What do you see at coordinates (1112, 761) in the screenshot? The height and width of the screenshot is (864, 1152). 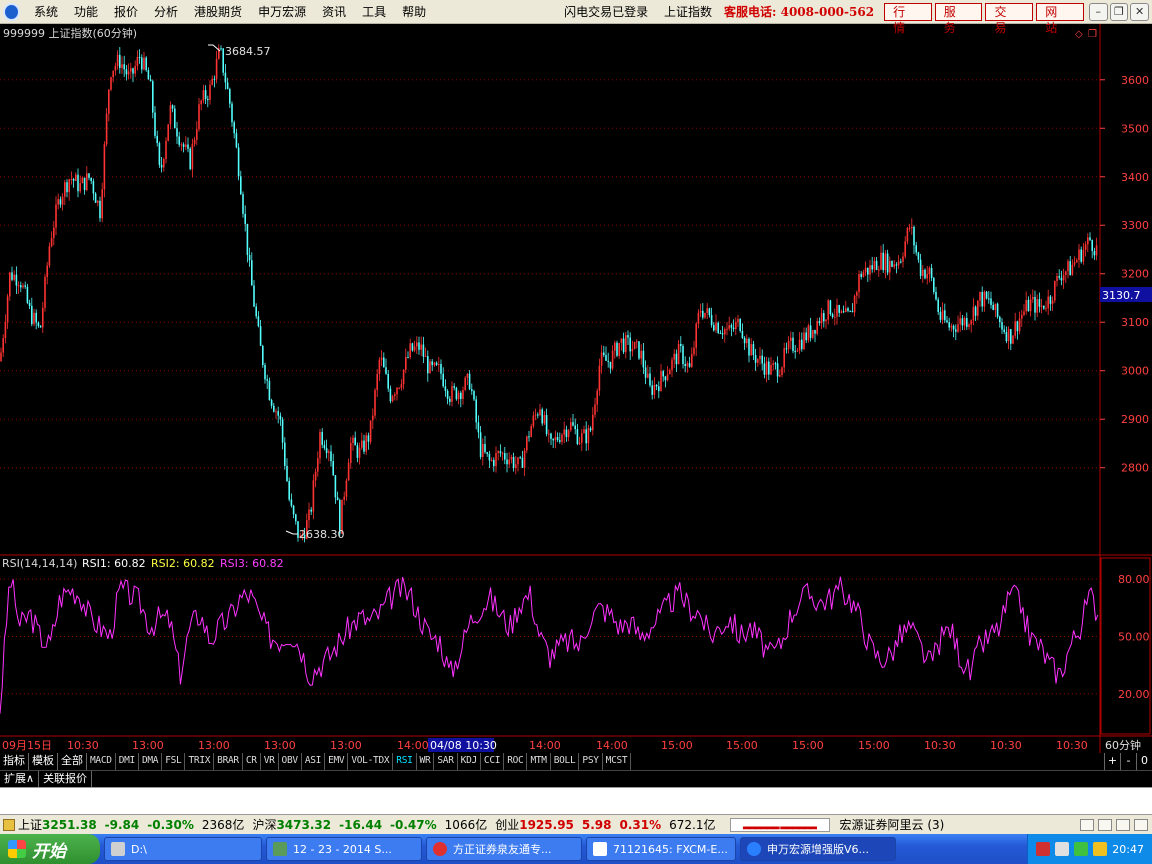 I see `add-indicator-button: +` at bounding box center [1112, 761].